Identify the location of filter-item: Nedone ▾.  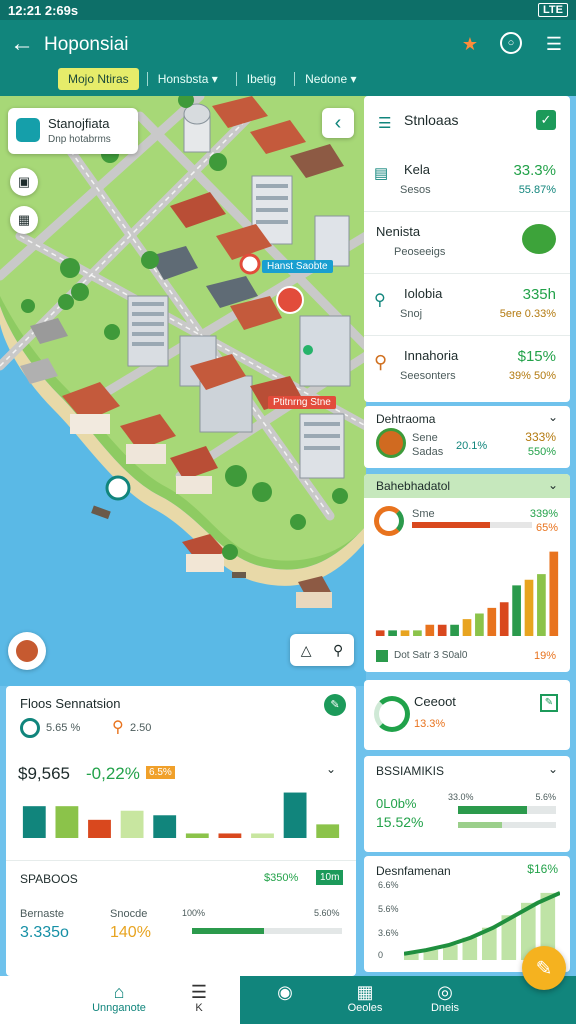
(330, 79).